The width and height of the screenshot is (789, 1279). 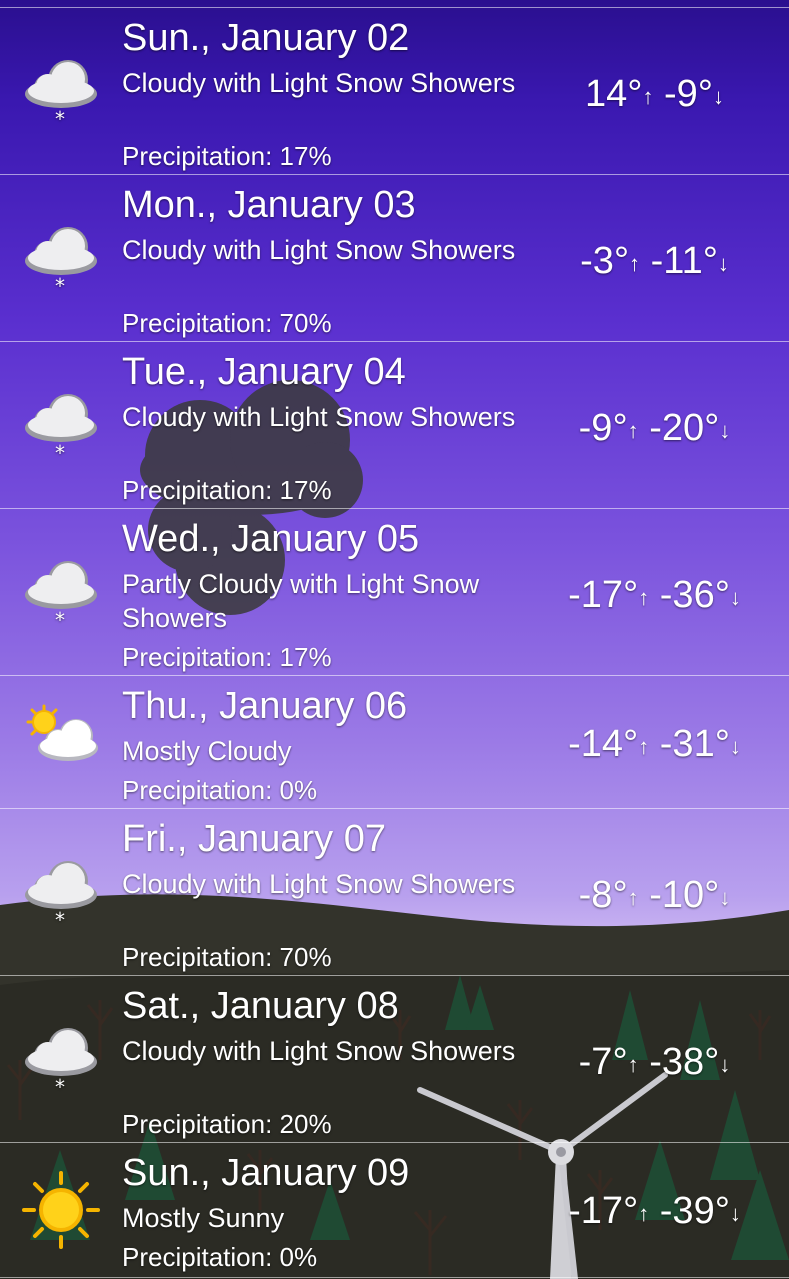 I want to click on forecast-temperatures: 14°↑ -9°↓, so click(x=654, y=95).